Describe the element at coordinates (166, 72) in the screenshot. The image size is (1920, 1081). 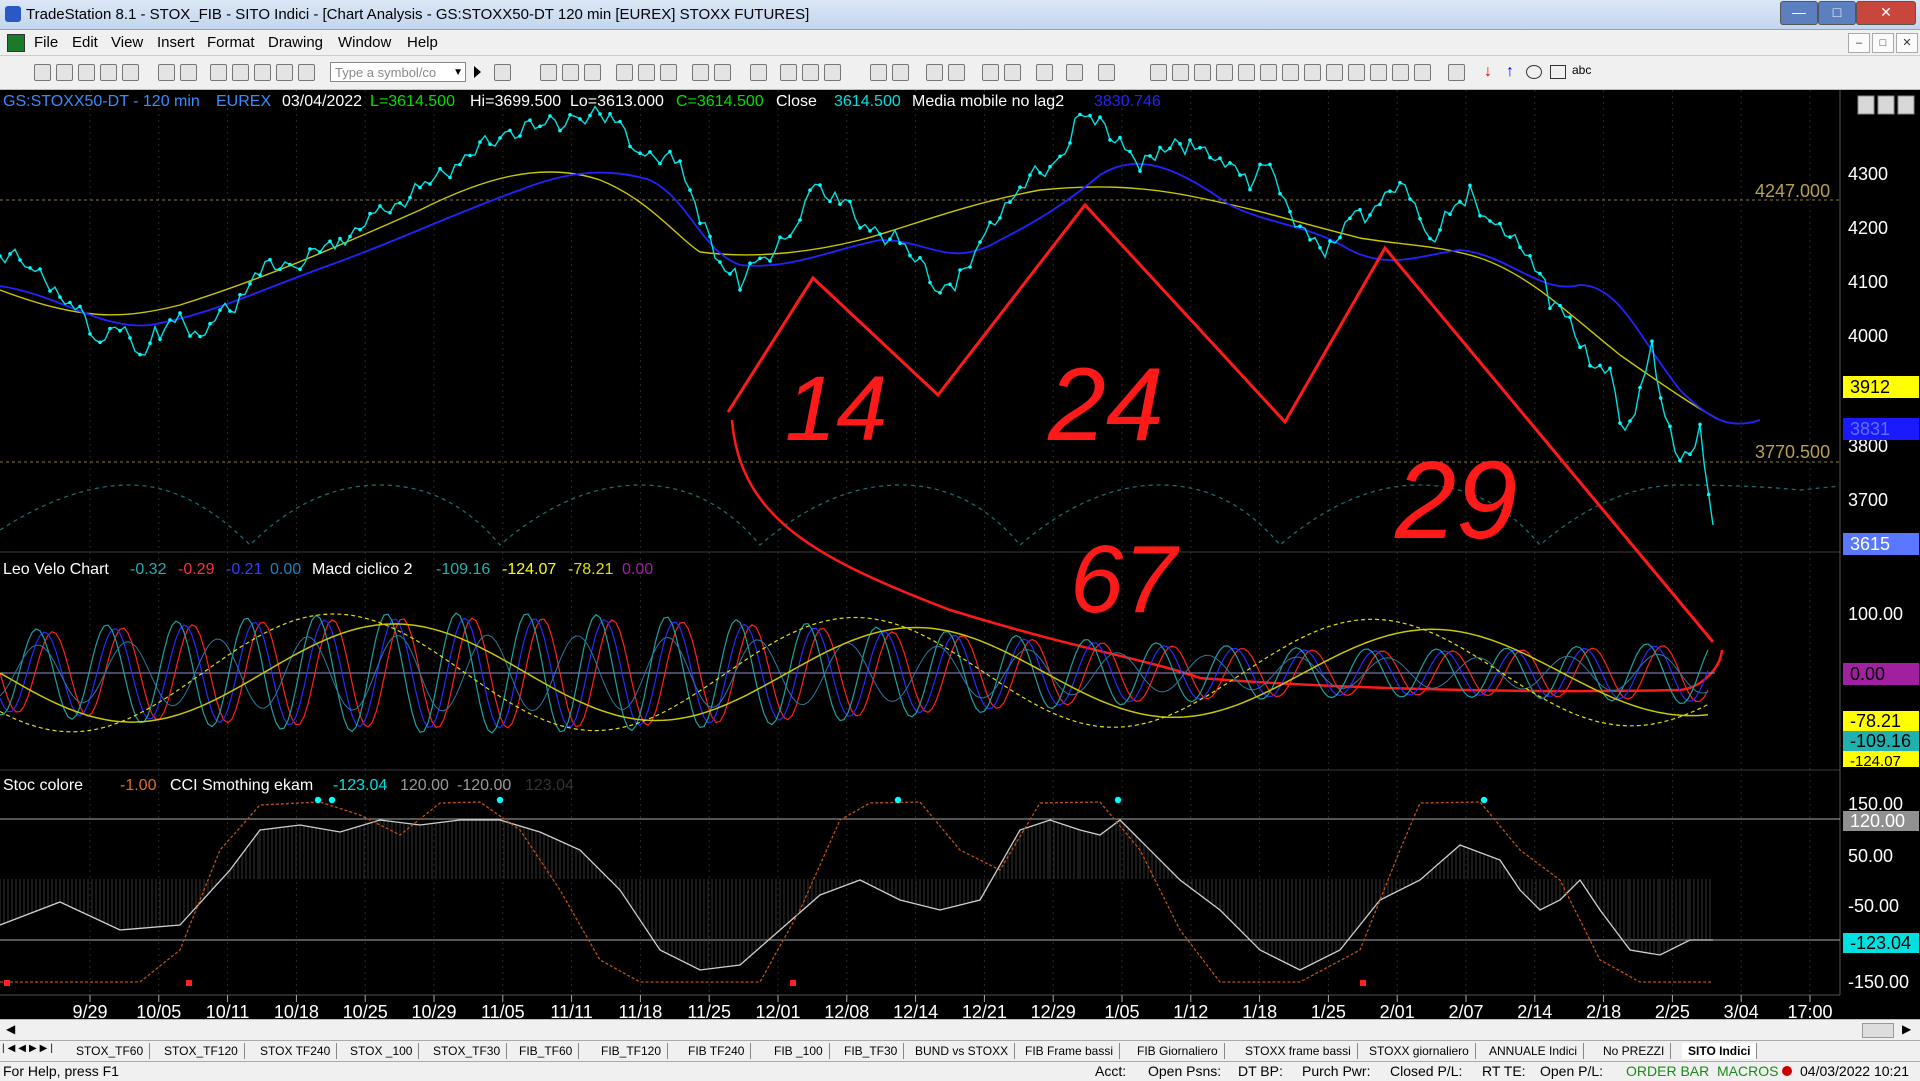
I see `print-icon` at that location.